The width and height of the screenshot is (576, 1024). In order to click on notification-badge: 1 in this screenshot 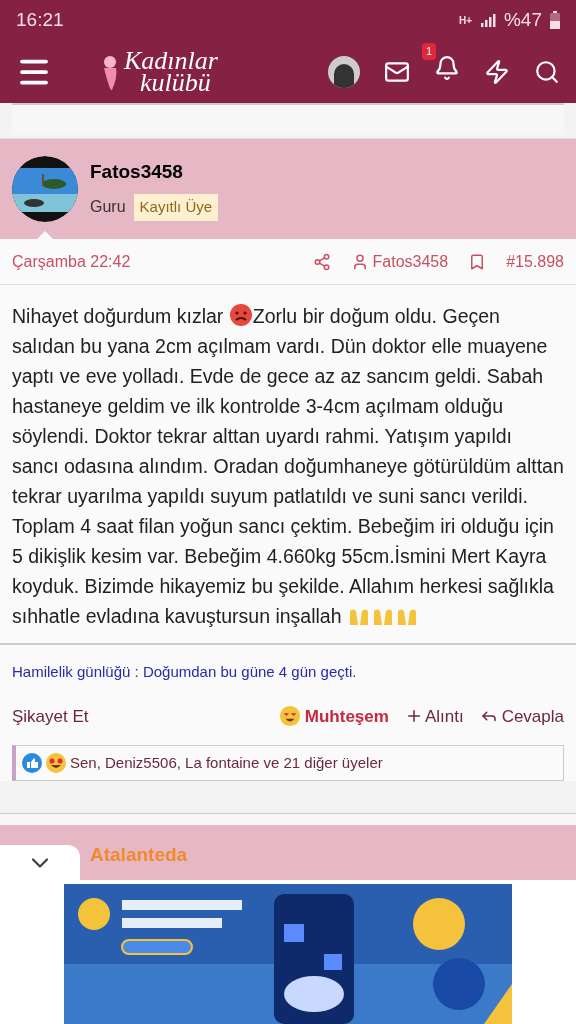, I will do `click(429, 51)`.